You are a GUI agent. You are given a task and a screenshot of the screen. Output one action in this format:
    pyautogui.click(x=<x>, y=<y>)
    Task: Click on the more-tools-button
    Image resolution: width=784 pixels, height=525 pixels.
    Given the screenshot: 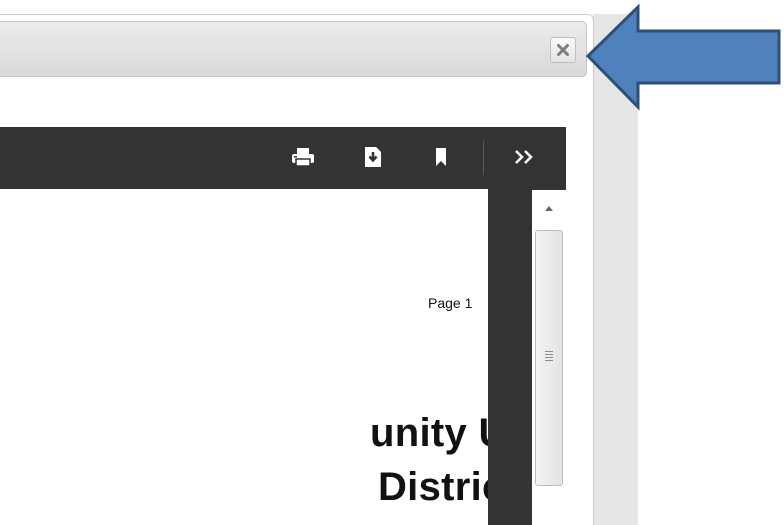 What is the action you would take?
    pyautogui.click(x=525, y=159)
    